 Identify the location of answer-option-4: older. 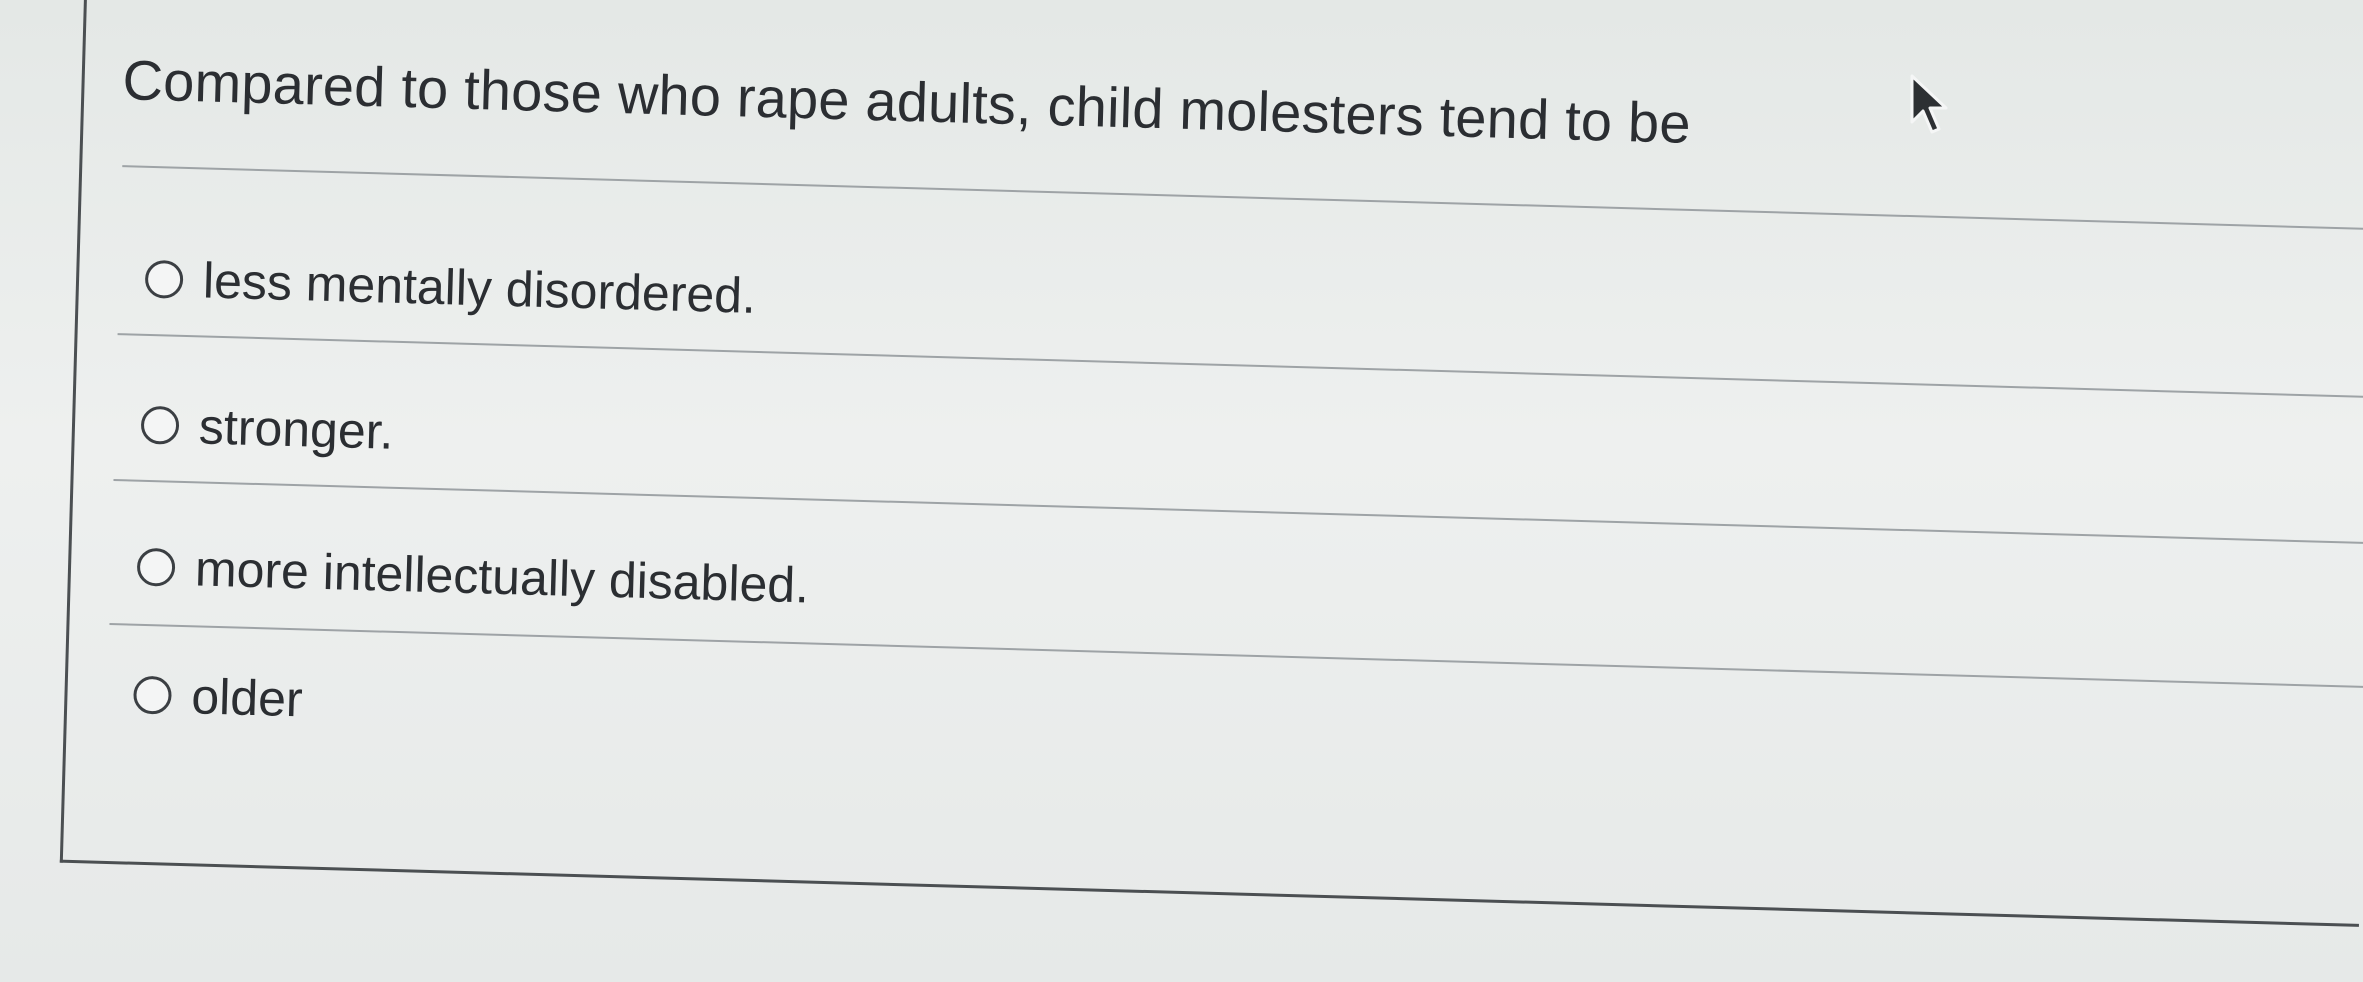
(218, 697).